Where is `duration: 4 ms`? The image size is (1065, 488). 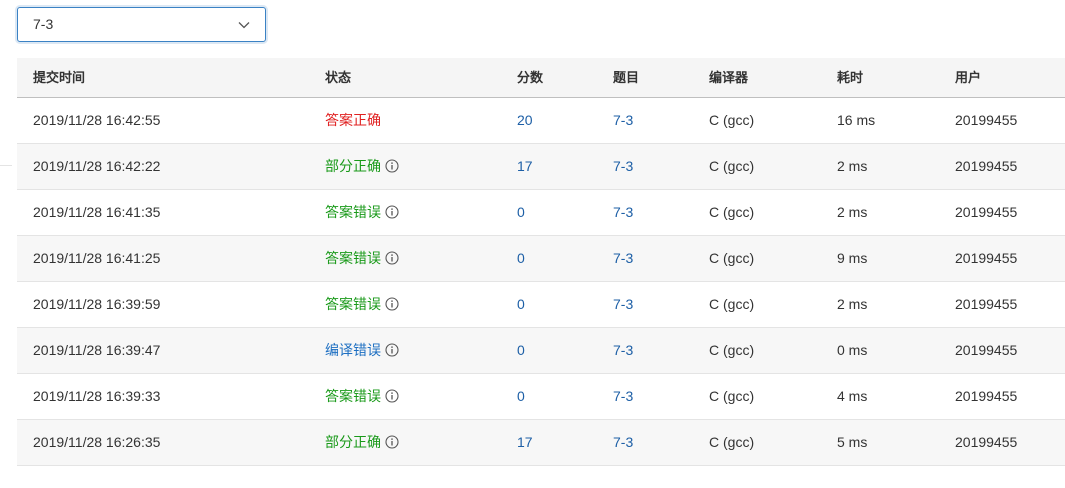
duration: 4 ms is located at coordinates (852, 396).